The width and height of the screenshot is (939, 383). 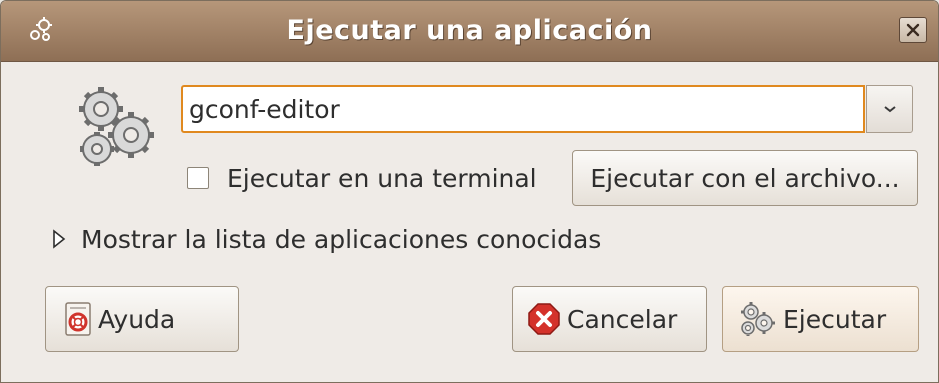 What do you see at coordinates (382, 178) in the screenshot?
I see `run-in-terminal-label: Ejecutar en una terminal` at bounding box center [382, 178].